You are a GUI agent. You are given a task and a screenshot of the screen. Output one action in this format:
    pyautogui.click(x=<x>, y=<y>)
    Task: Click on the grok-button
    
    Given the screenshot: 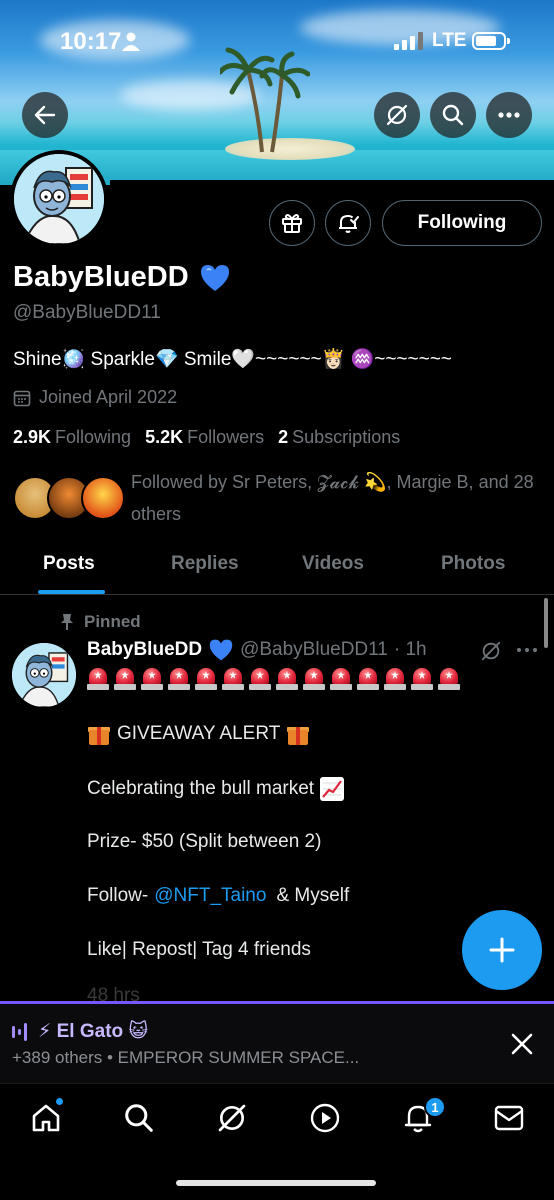 What is the action you would take?
    pyautogui.click(x=397, y=115)
    